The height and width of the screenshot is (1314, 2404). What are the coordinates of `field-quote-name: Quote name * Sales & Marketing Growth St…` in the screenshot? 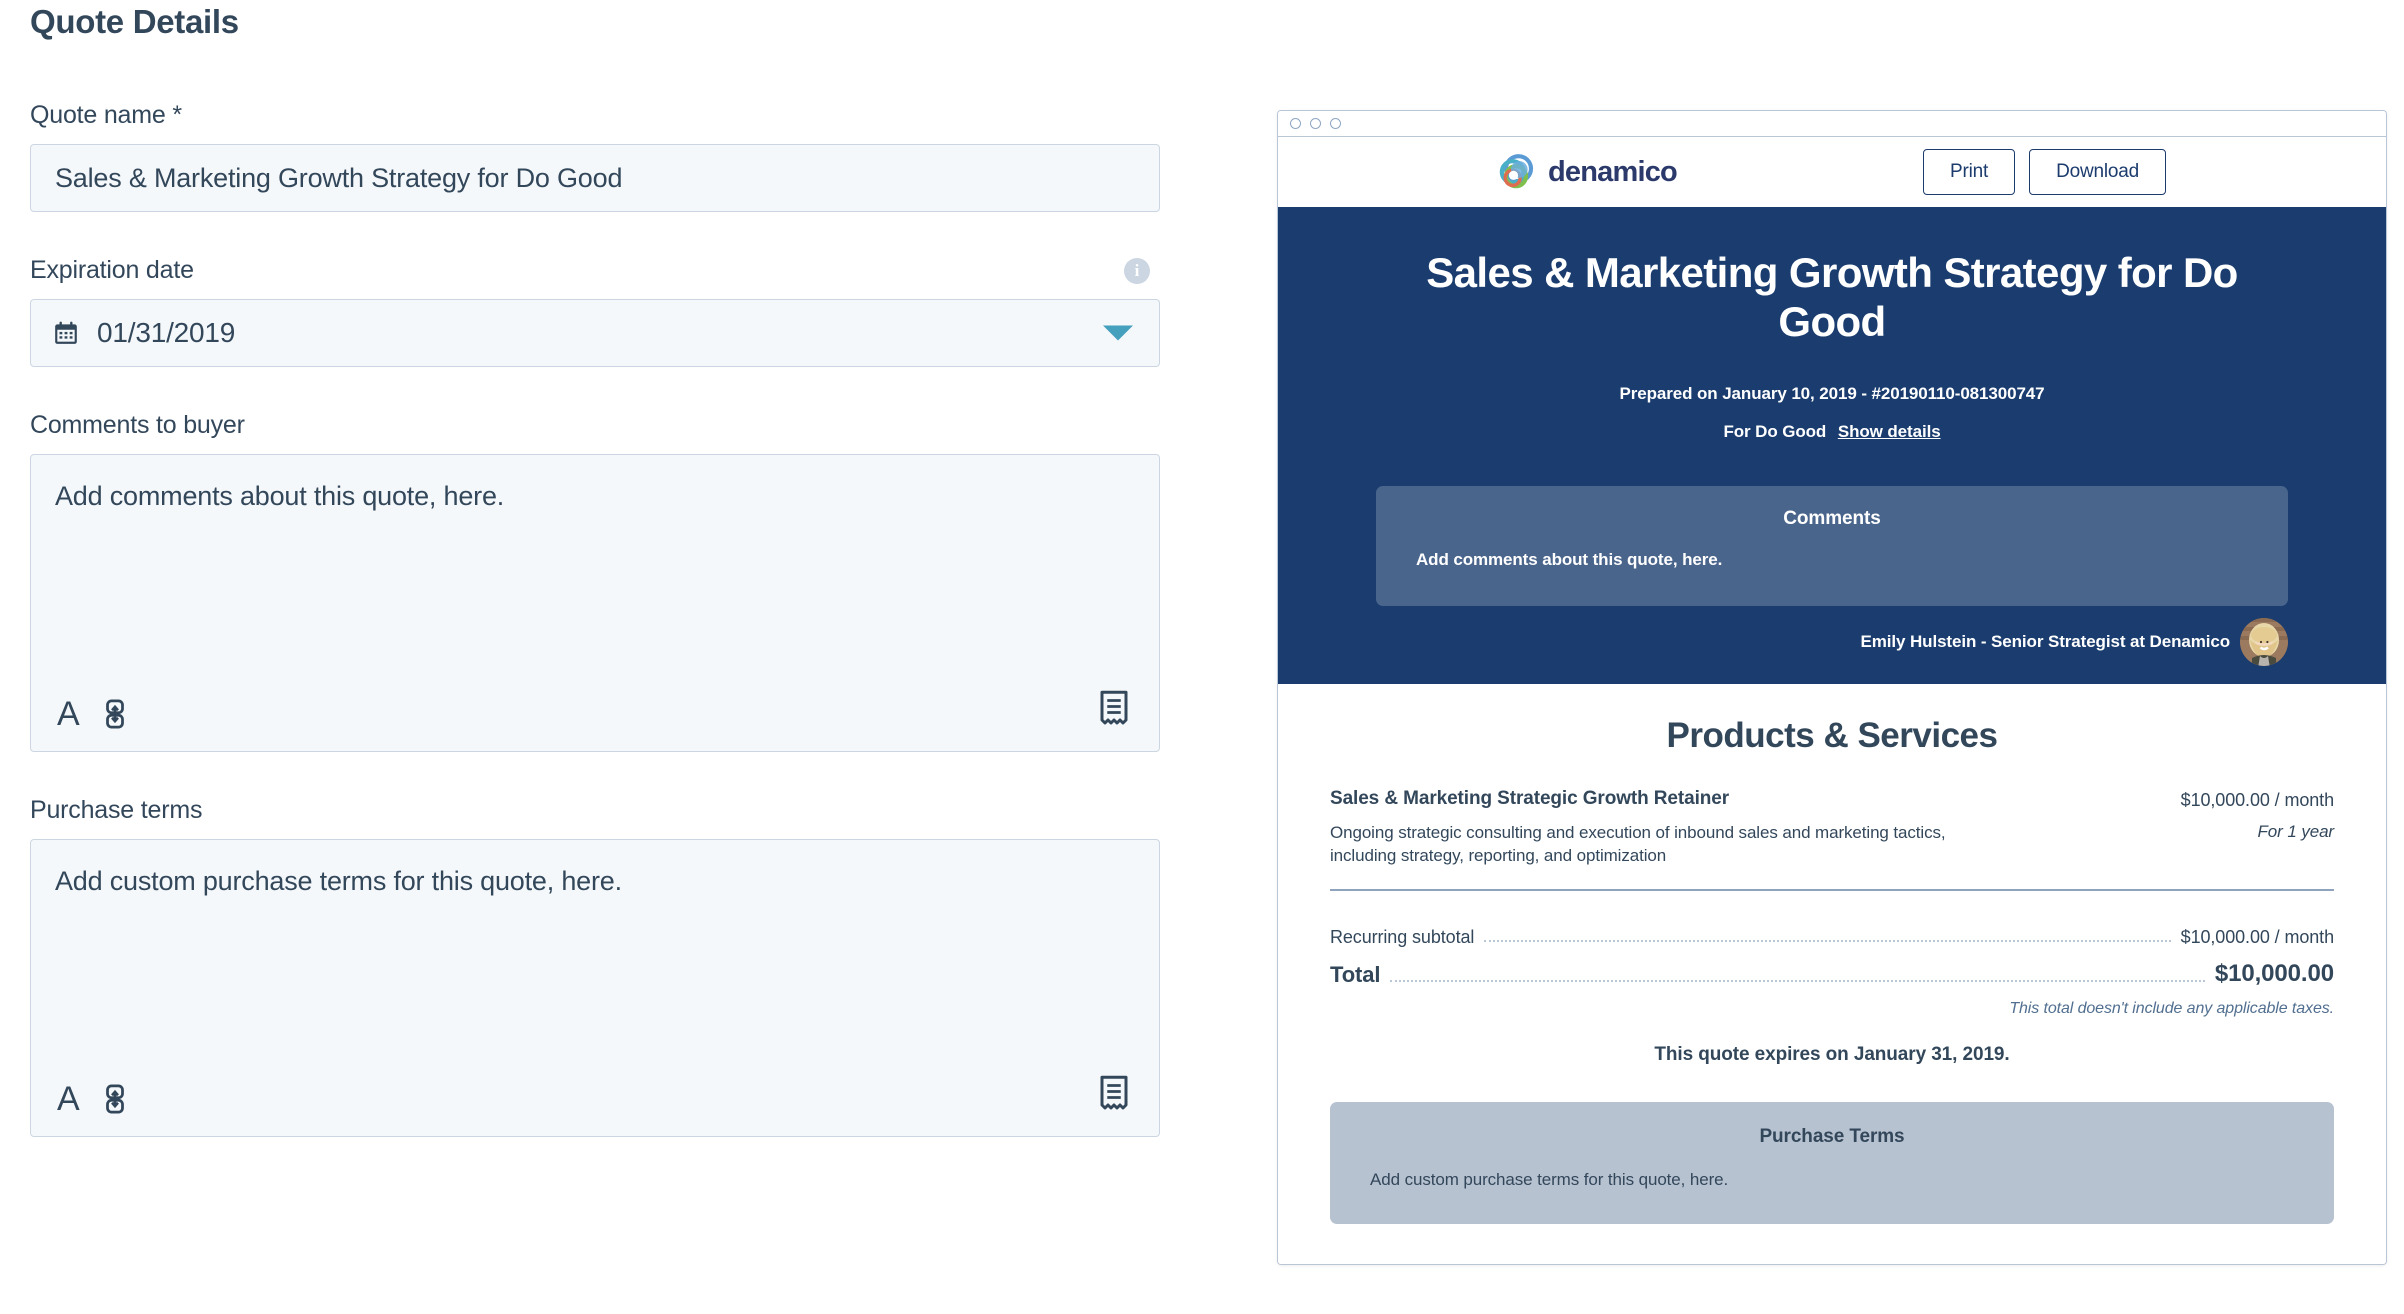 It's located at (600, 156).